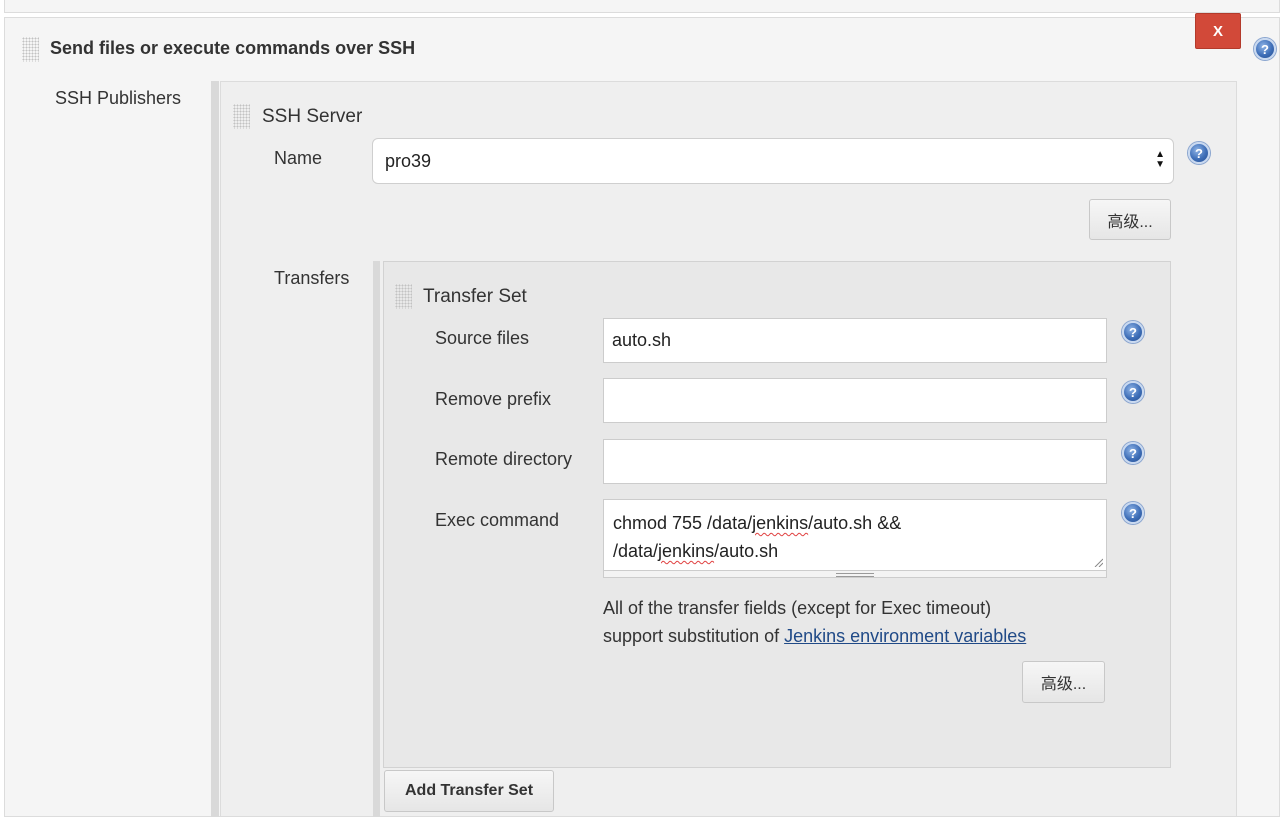 The image size is (1280, 817). I want to click on add-transfer-set-button: Add Transfer Set, so click(469, 791).